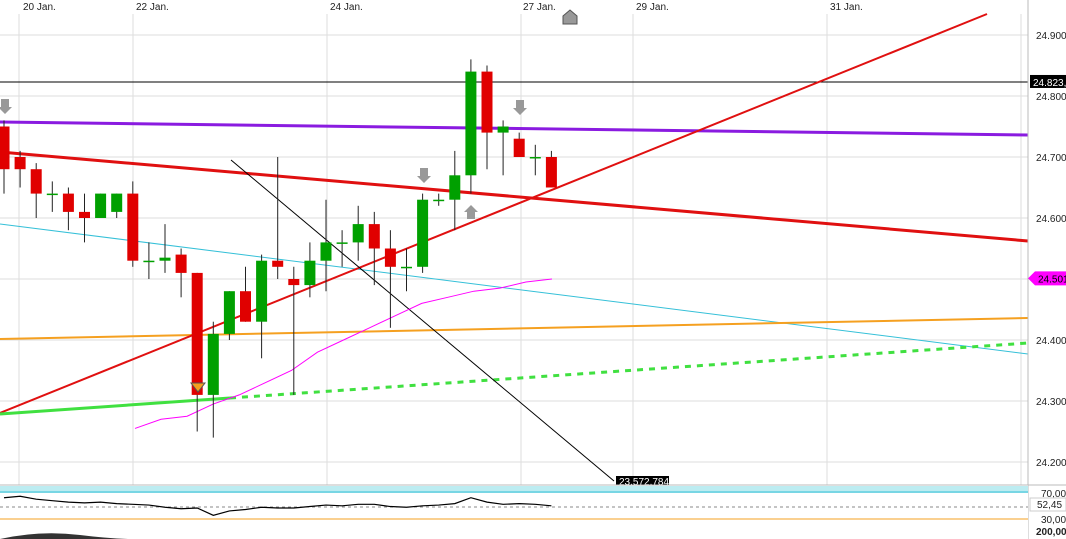 This screenshot has width=1066, height=539. What do you see at coordinates (39, 7) in the screenshot?
I see `date-tick-label: 20 Jan.` at bounding box center [39, 7].